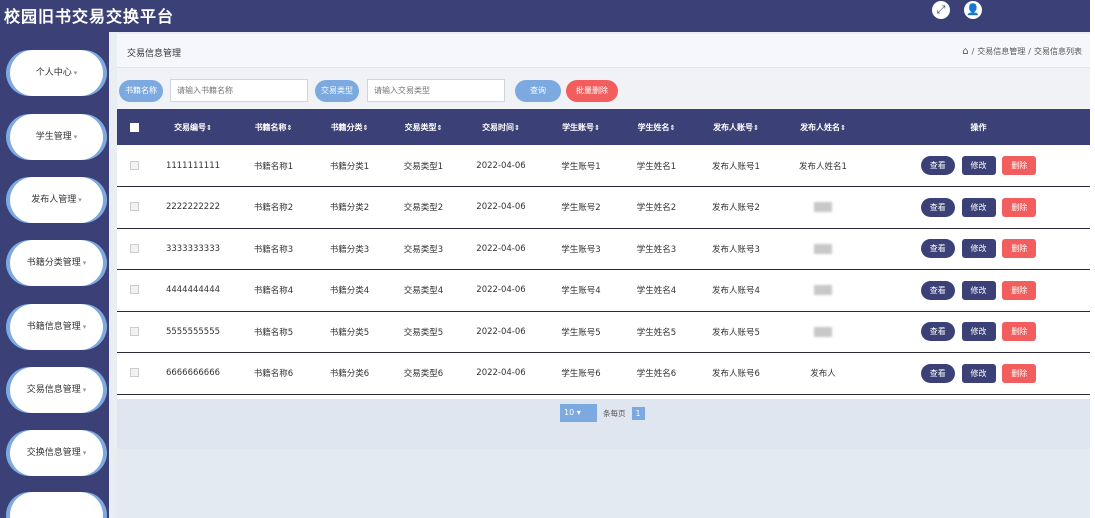 This screenshot has height=518, width=1095. I want to click on book-category-cell: 书籍分类2, so click(349, 208).